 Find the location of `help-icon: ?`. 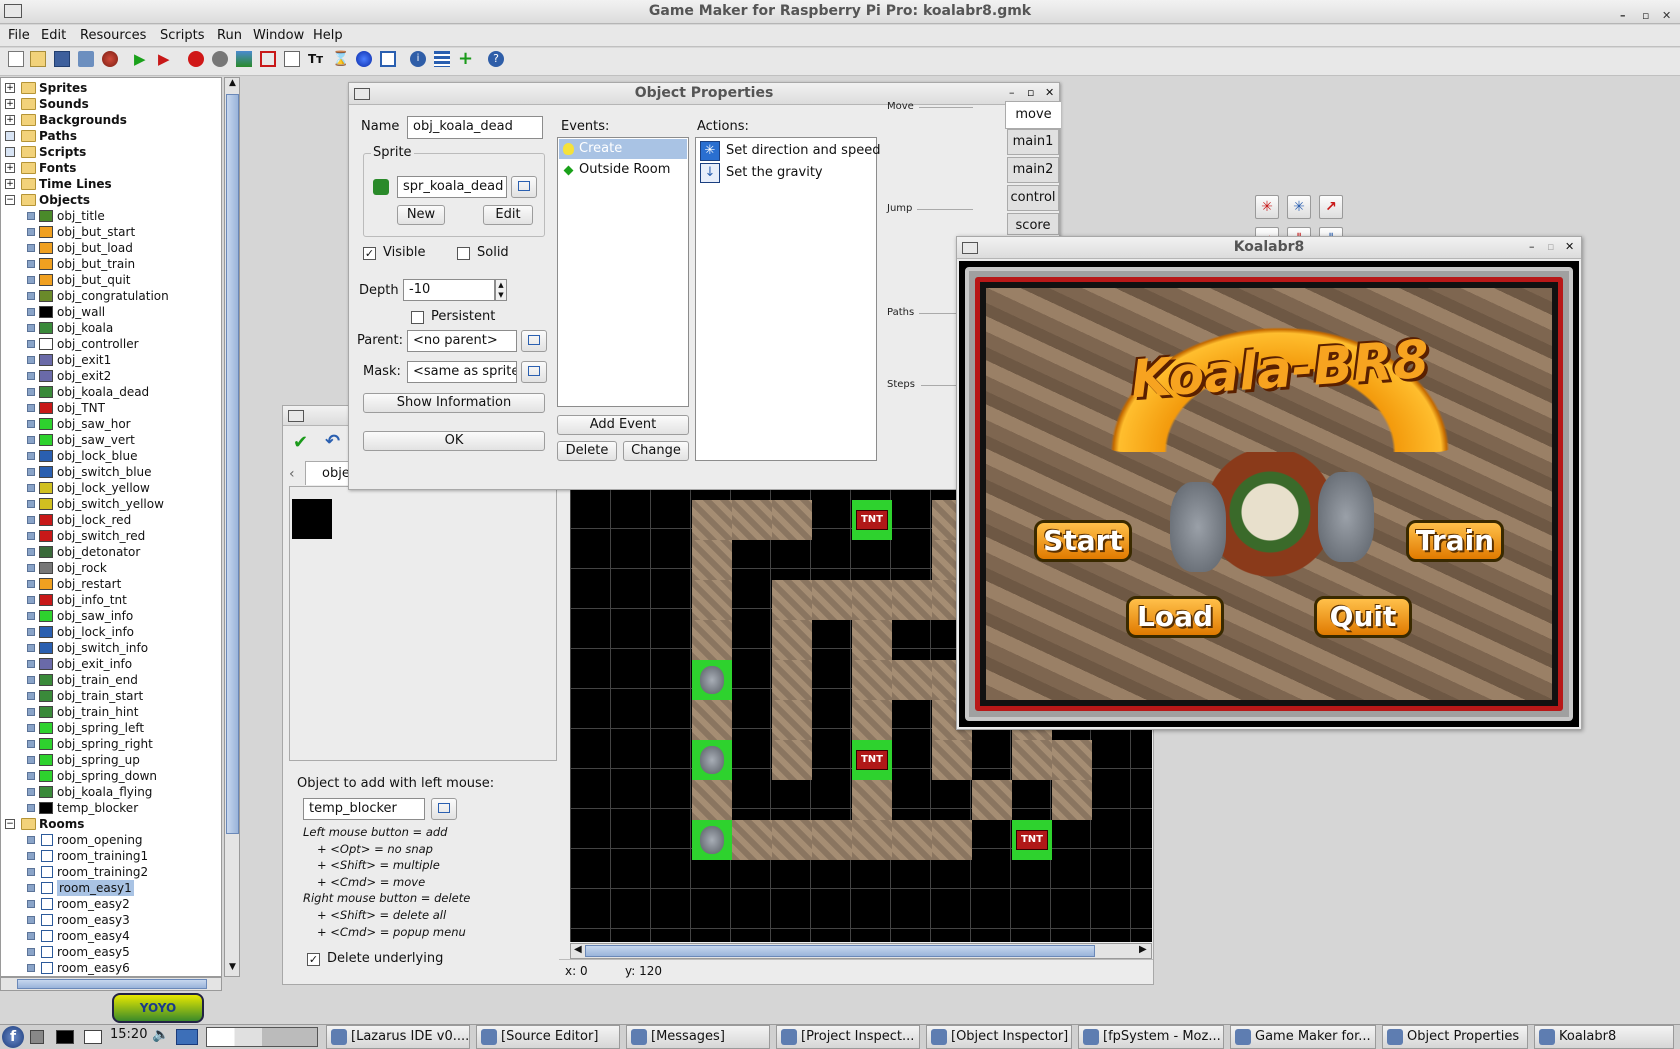

help-icon: ? is located at coordinates (496, 59).